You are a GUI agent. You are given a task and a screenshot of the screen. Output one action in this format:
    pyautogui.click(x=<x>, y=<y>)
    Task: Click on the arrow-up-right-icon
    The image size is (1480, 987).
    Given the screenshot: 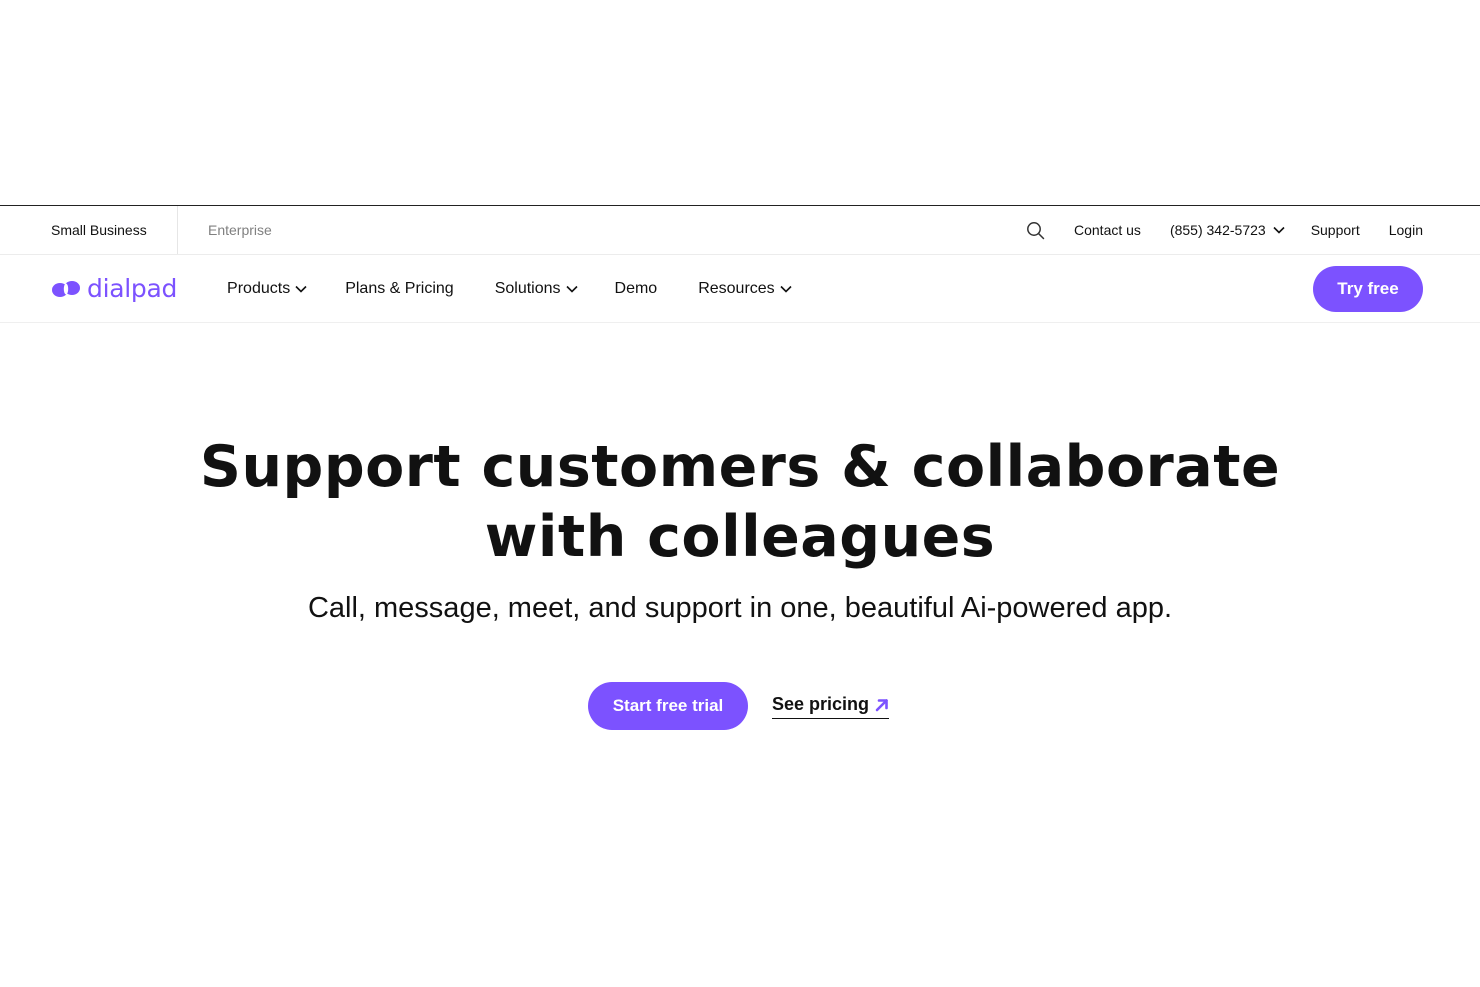 What is the action you would take?
    pyautogui.click(x=881, y=704)
    